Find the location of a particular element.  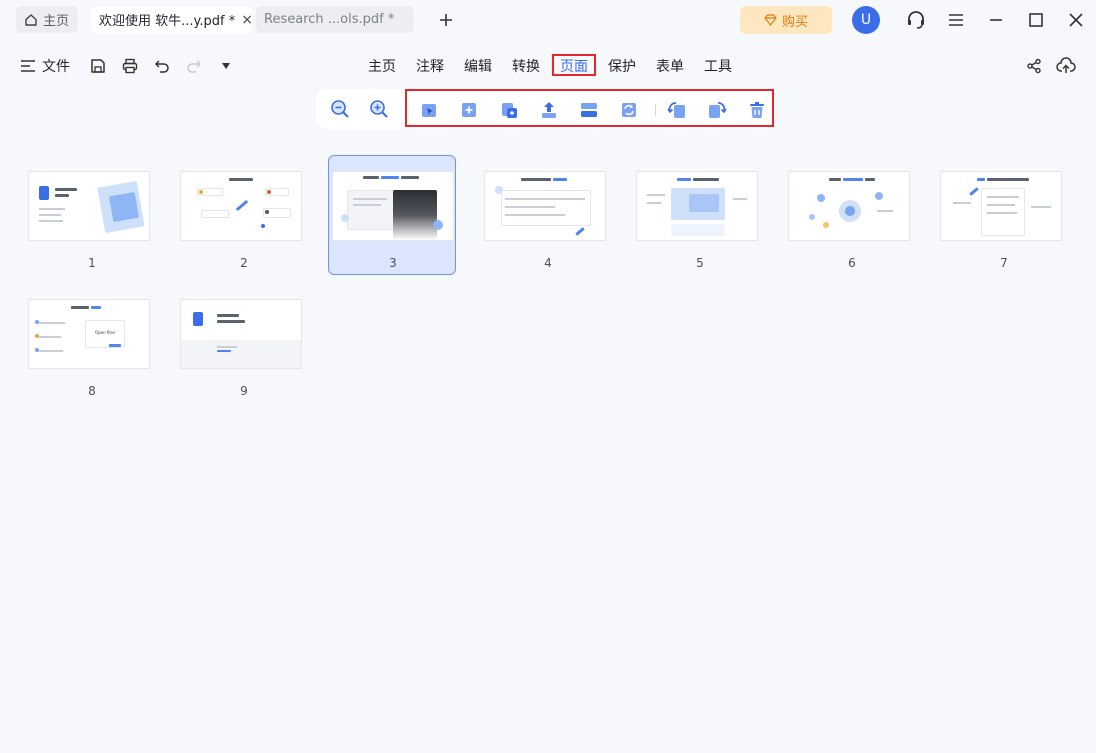

page-number: 7 is located at coordinates (1004, 263).